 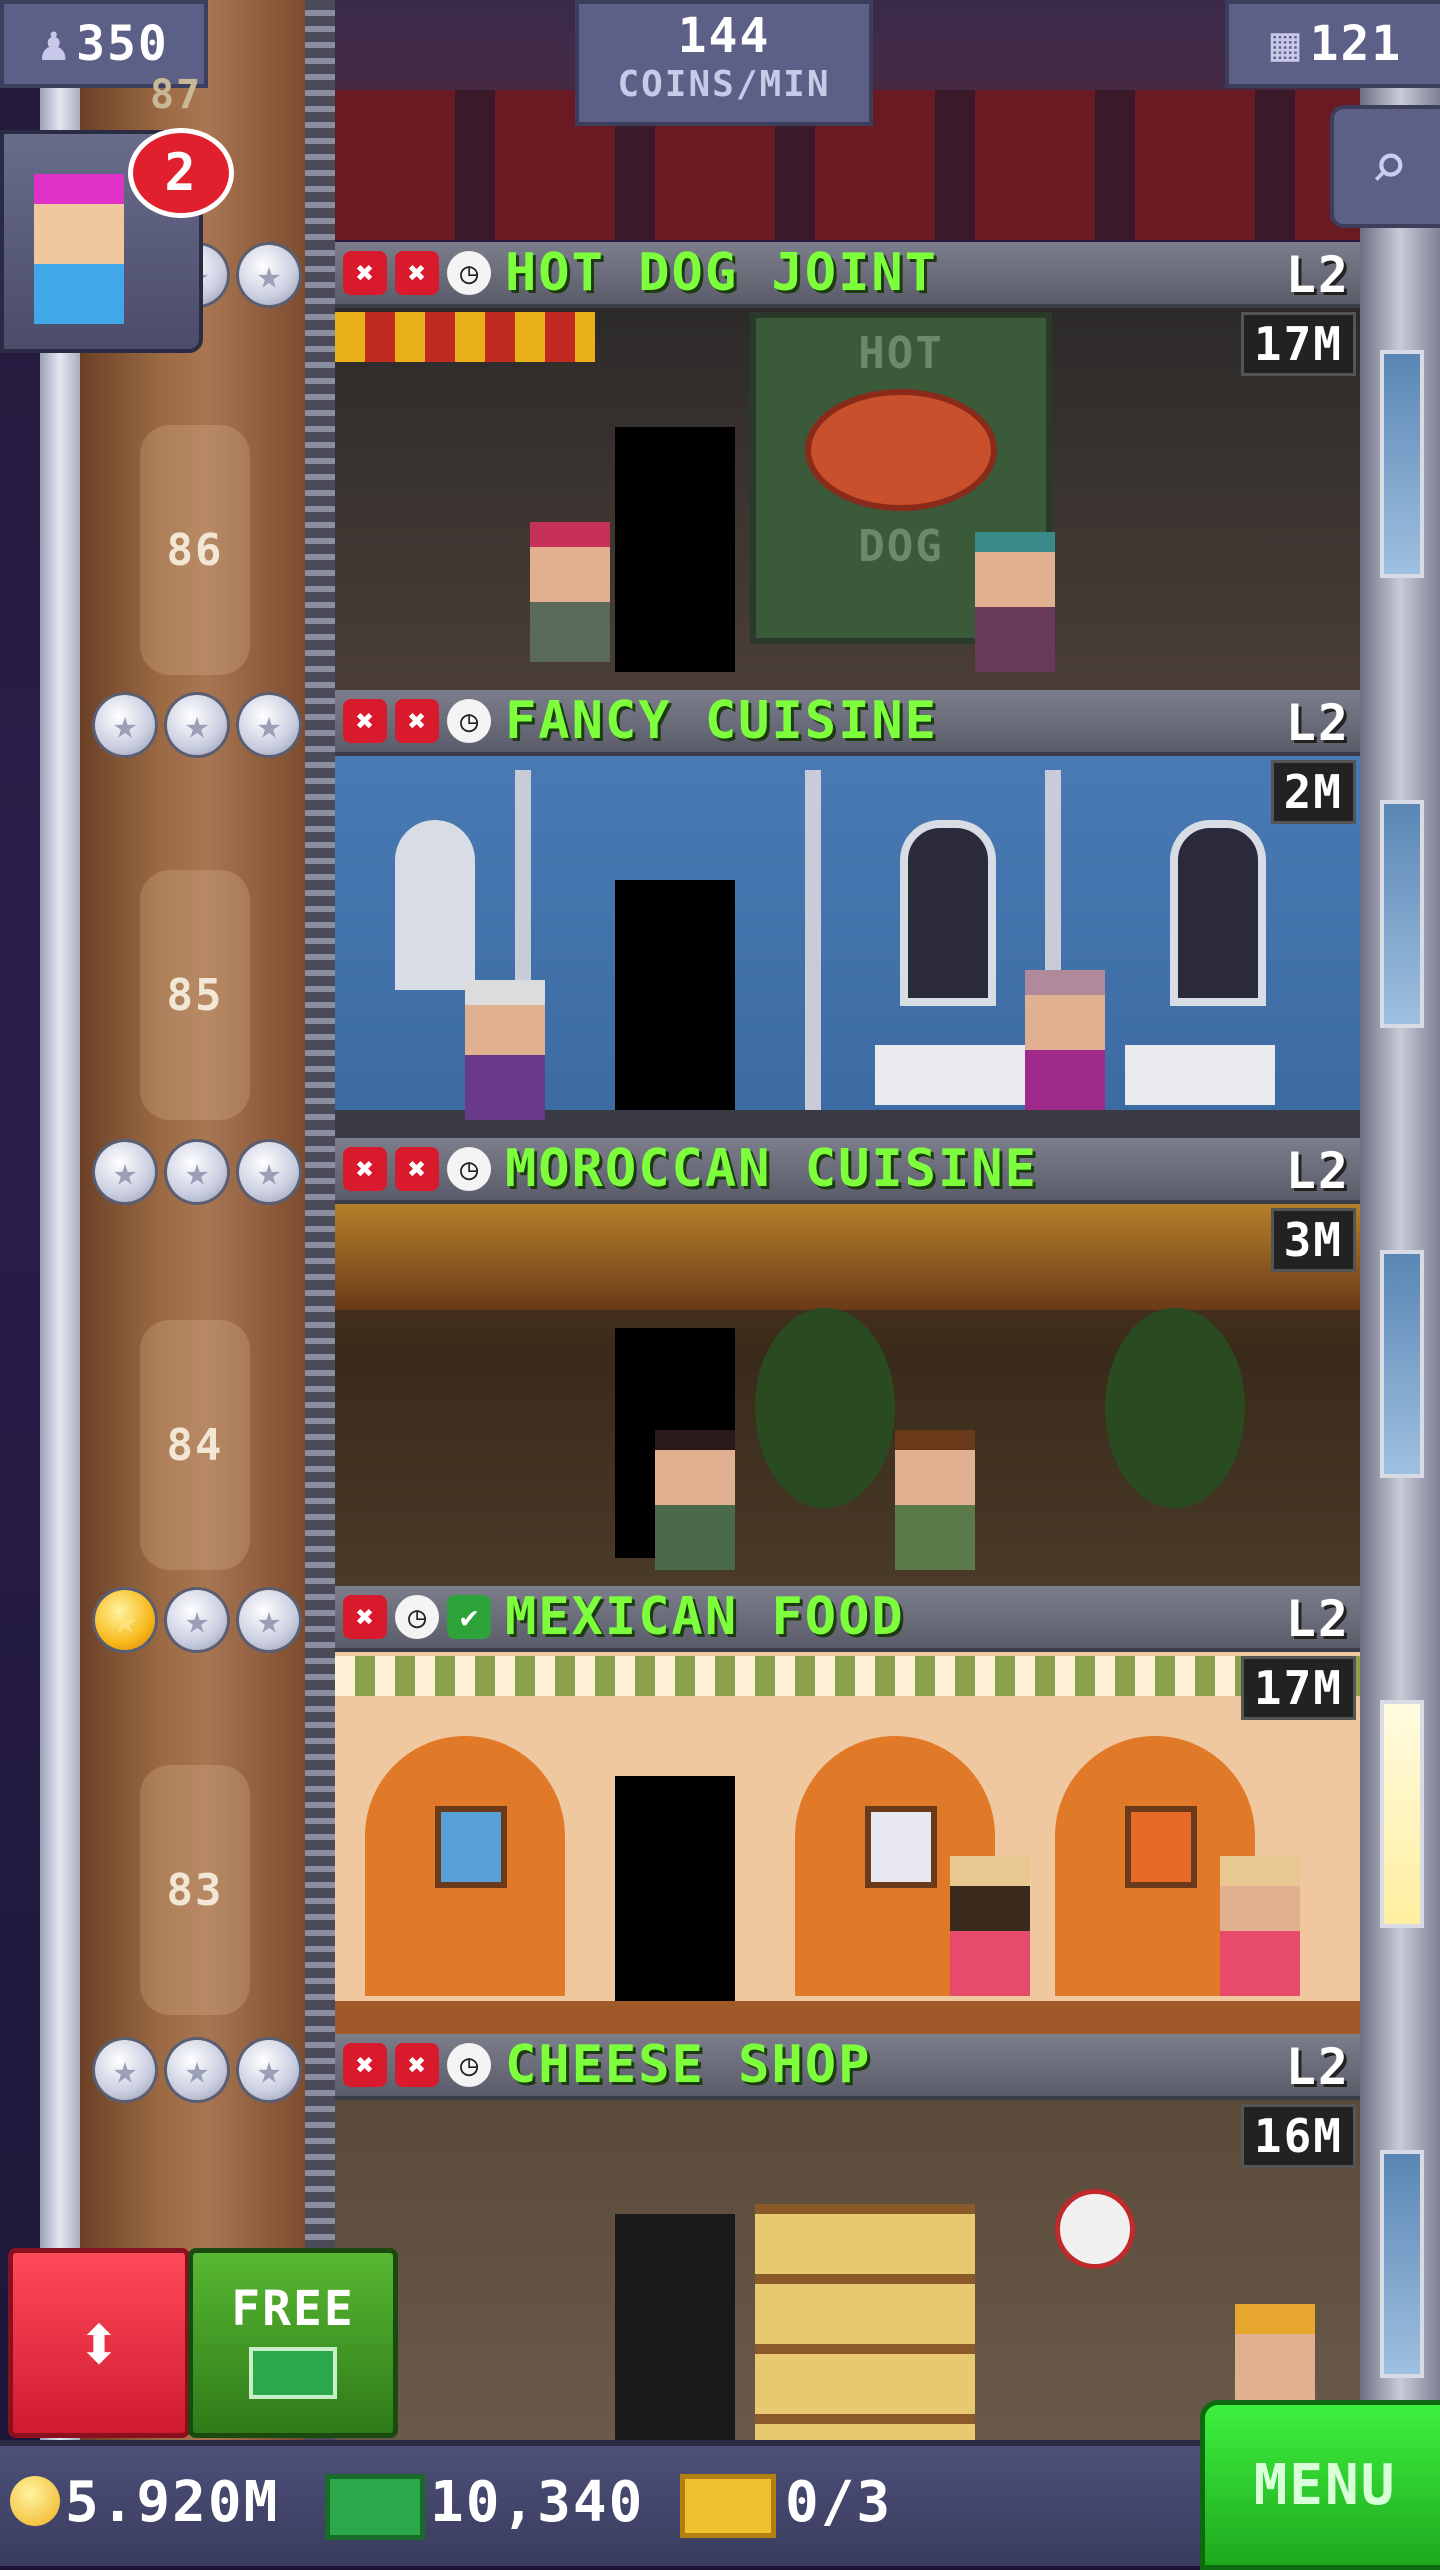 What do you see at coordinates (1095, 2229) in the screenshot?
I see `no-smoking-sign` at bounding box center [1095, 2229].